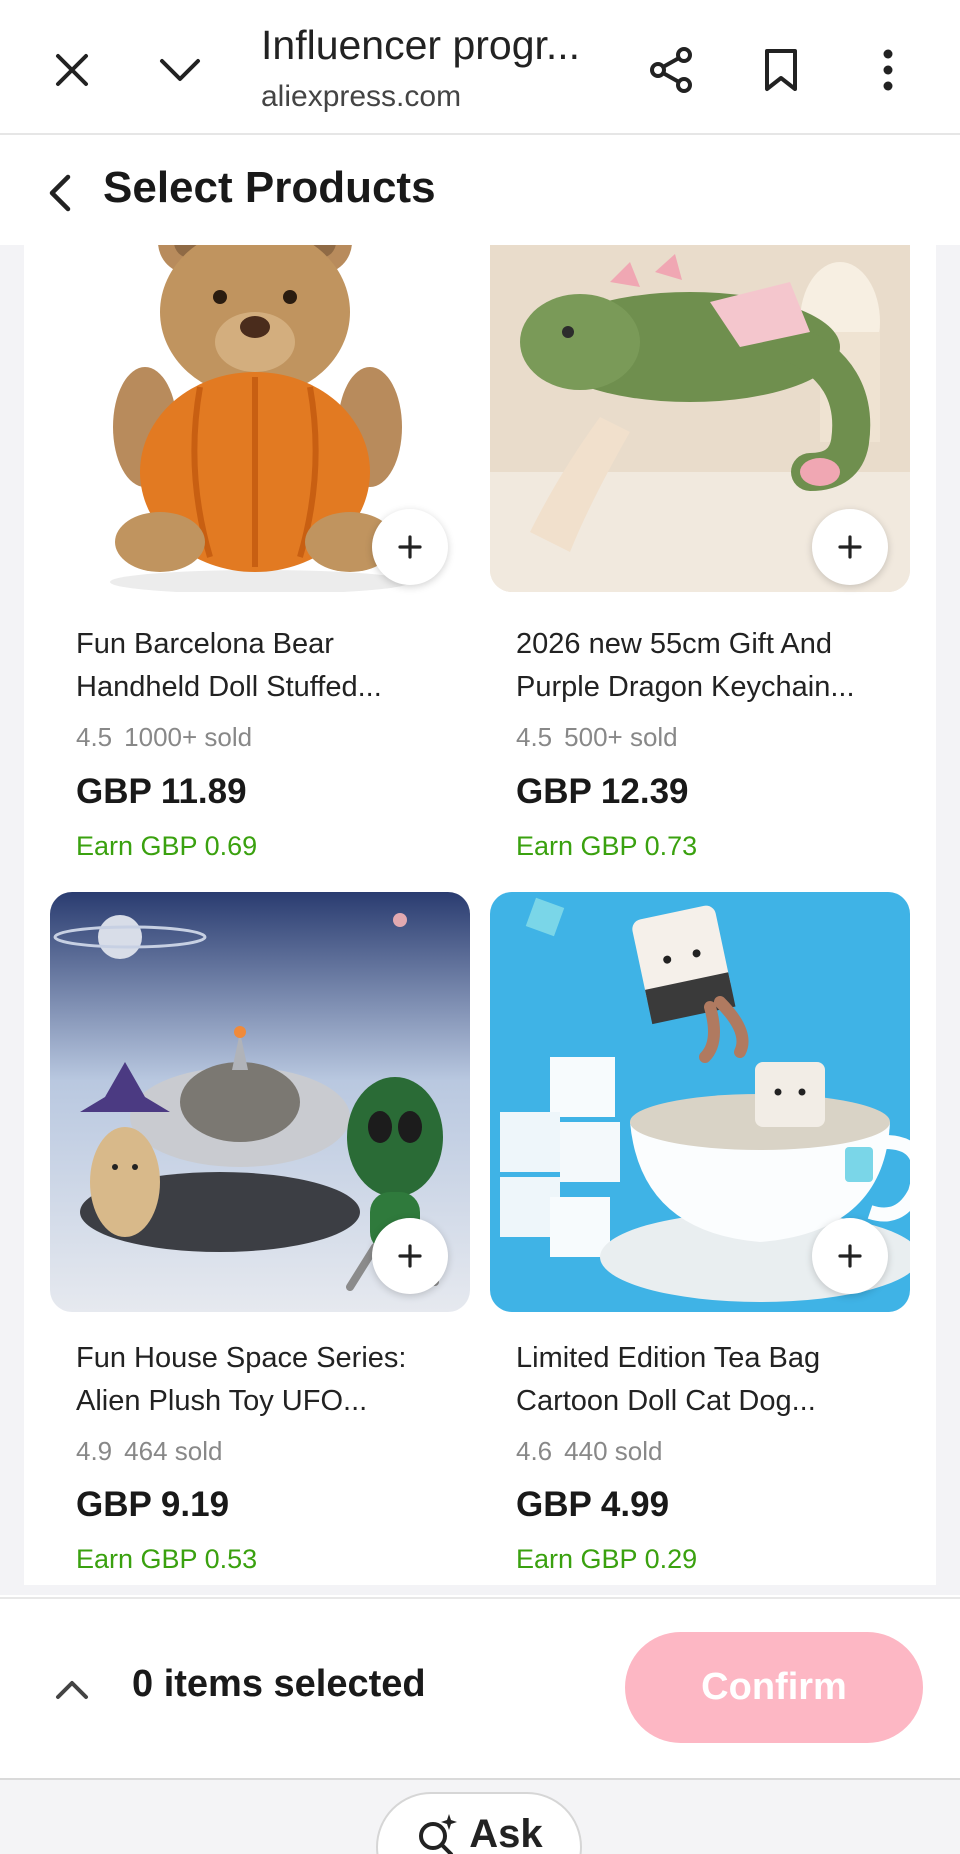  I want to click on product-sold-count: 500+ sold, so click(621, 737).